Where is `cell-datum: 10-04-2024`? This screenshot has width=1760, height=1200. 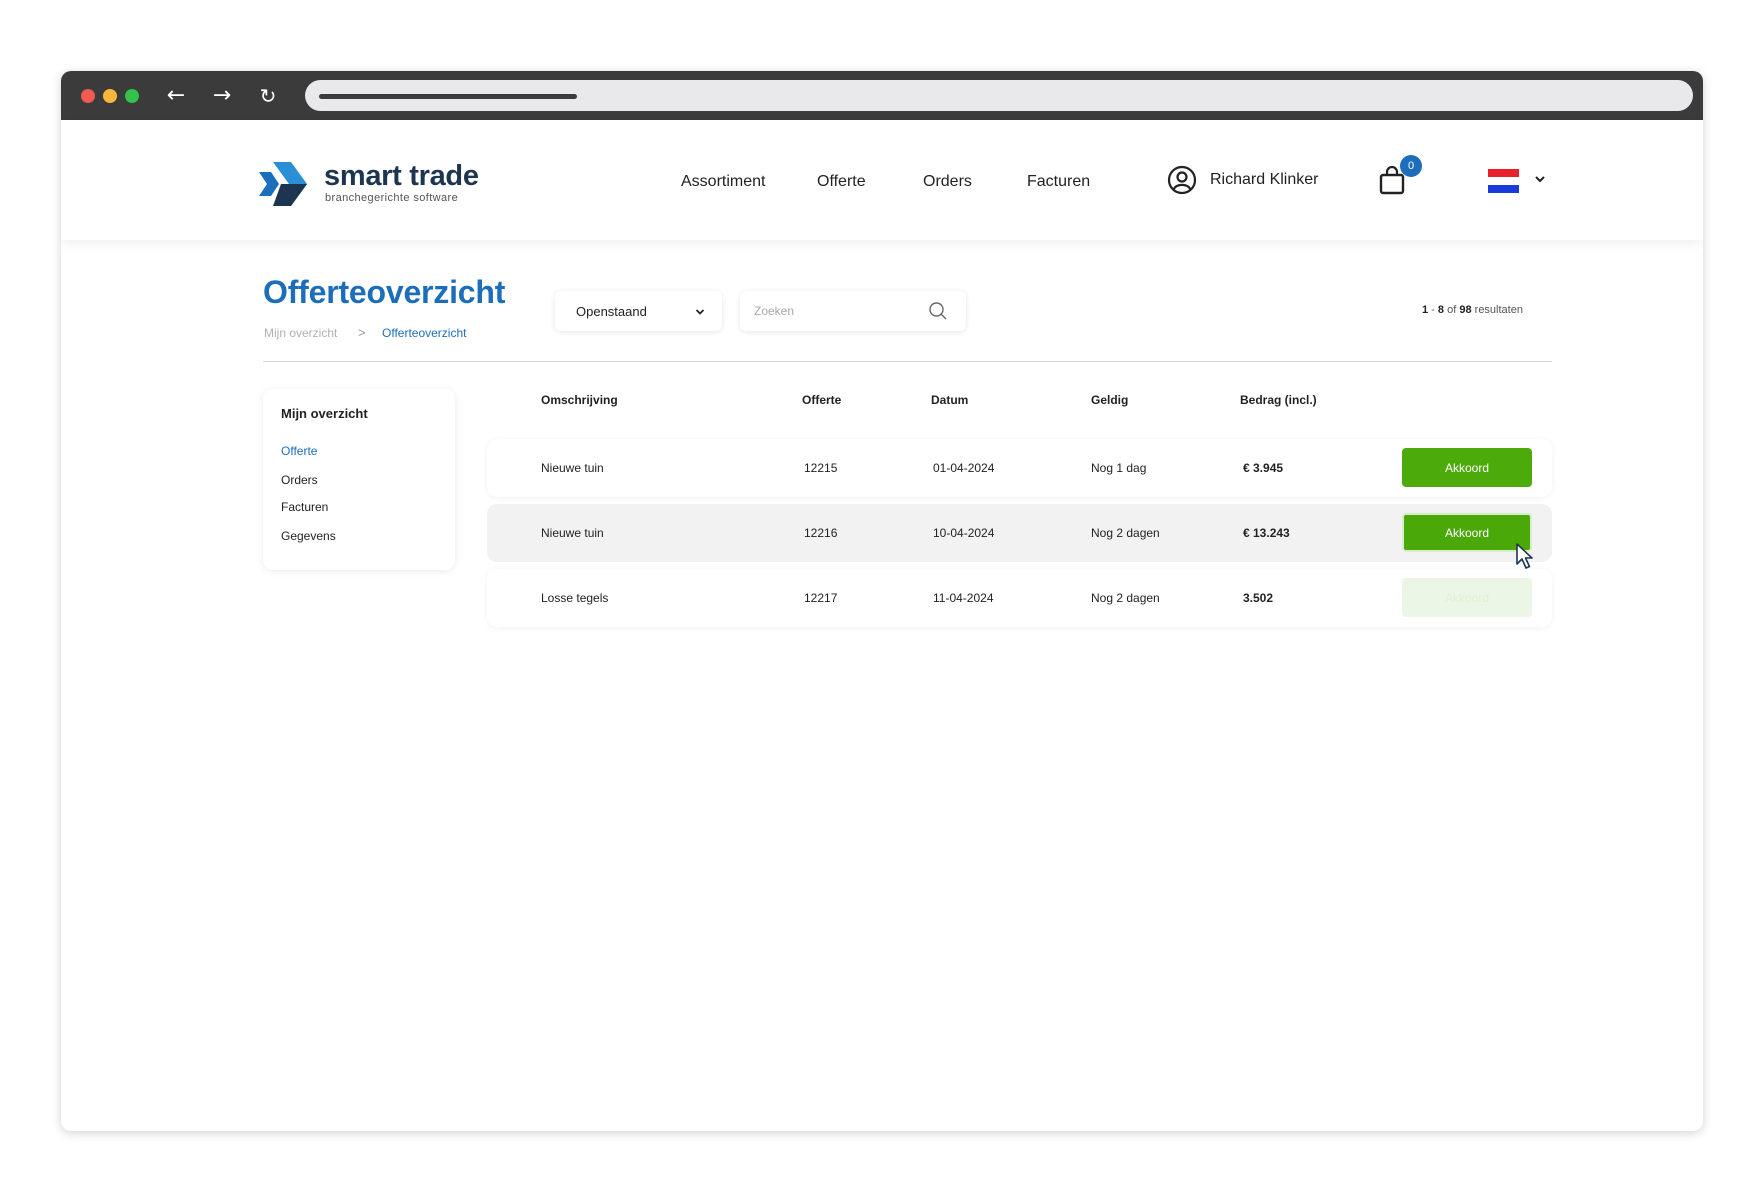
cell-datum: 10-04-2024 is located at coordinates (964, 533).